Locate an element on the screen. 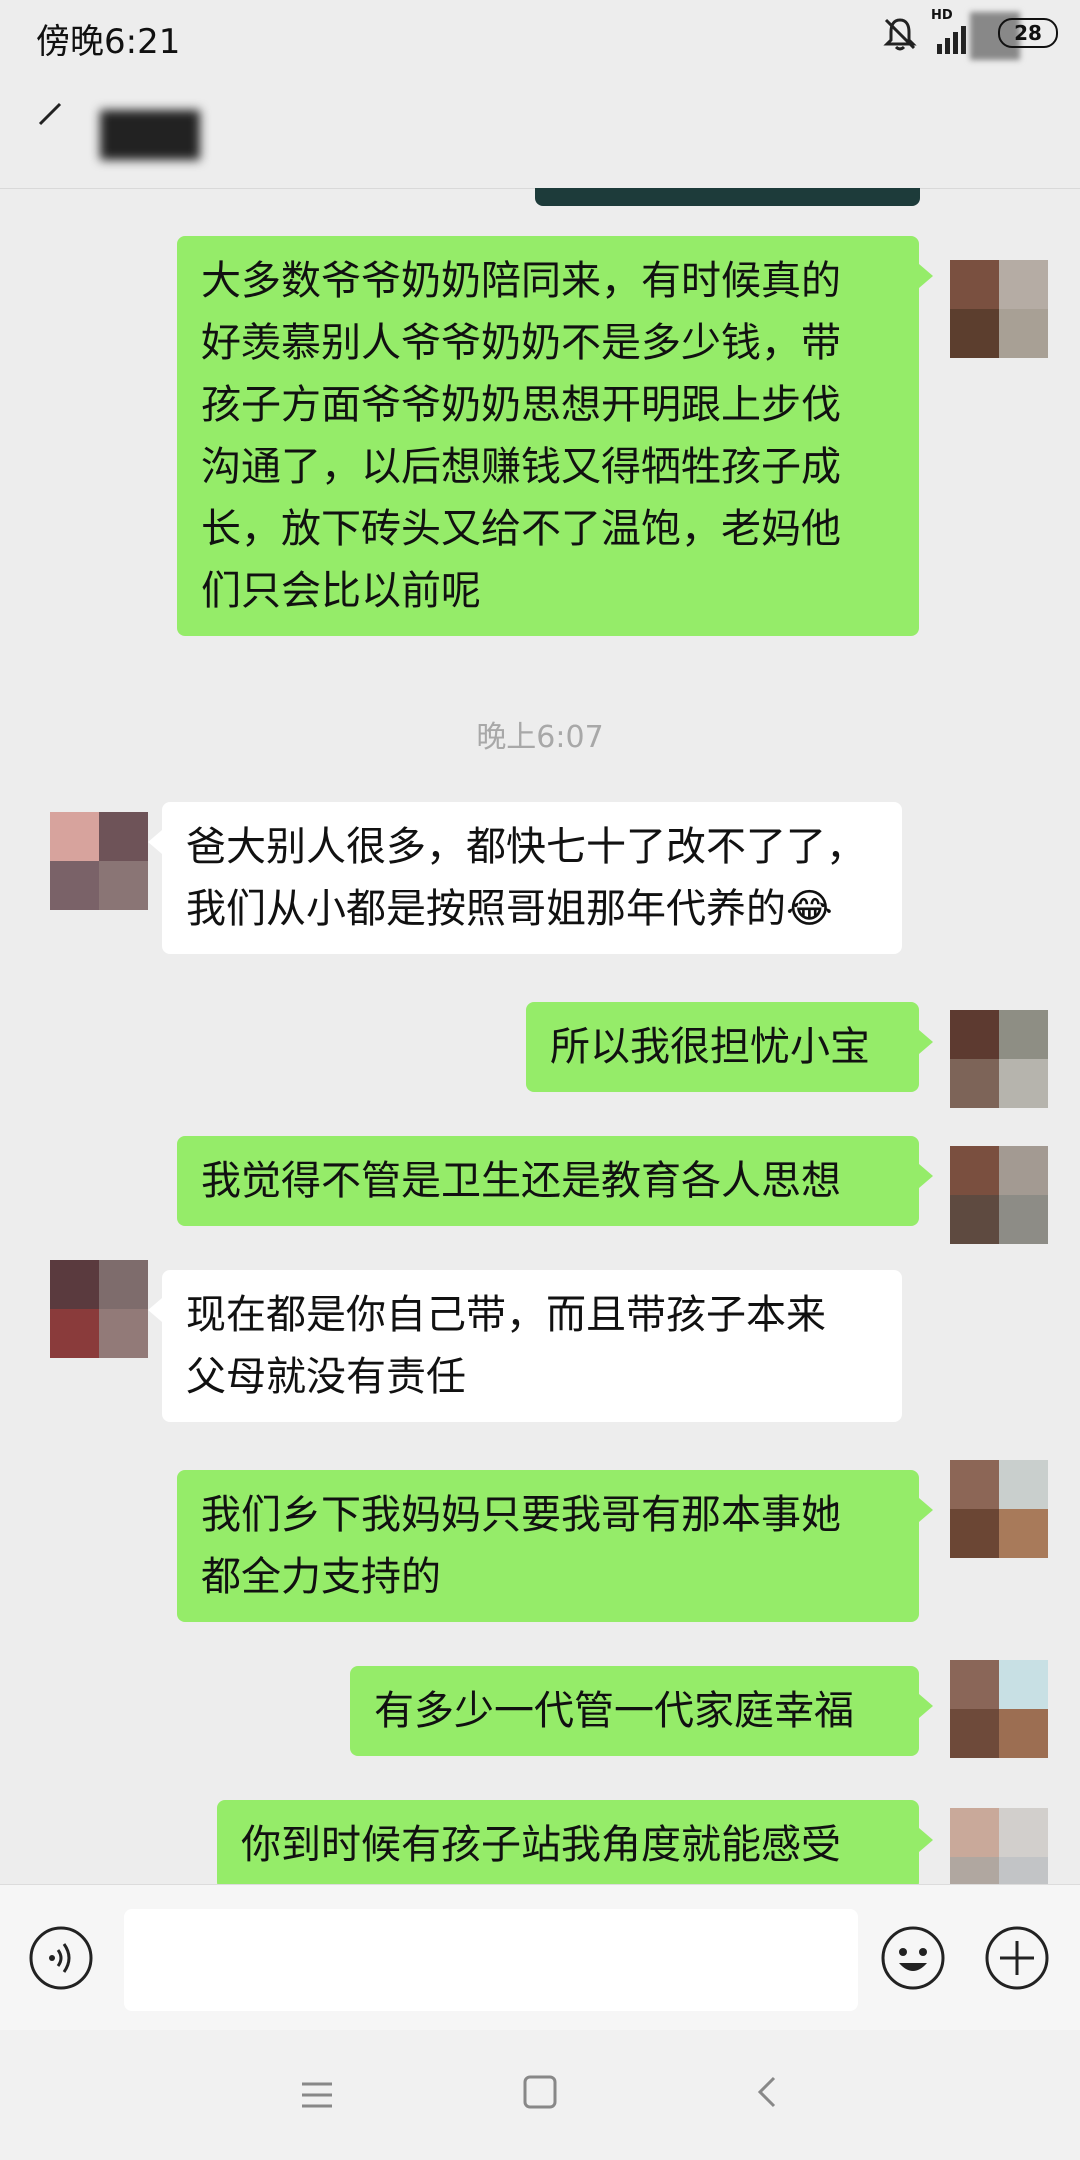  message-bubble-sent: 你到时候有孩子站我角度就能感受 is located at coordinates (575, 1842).